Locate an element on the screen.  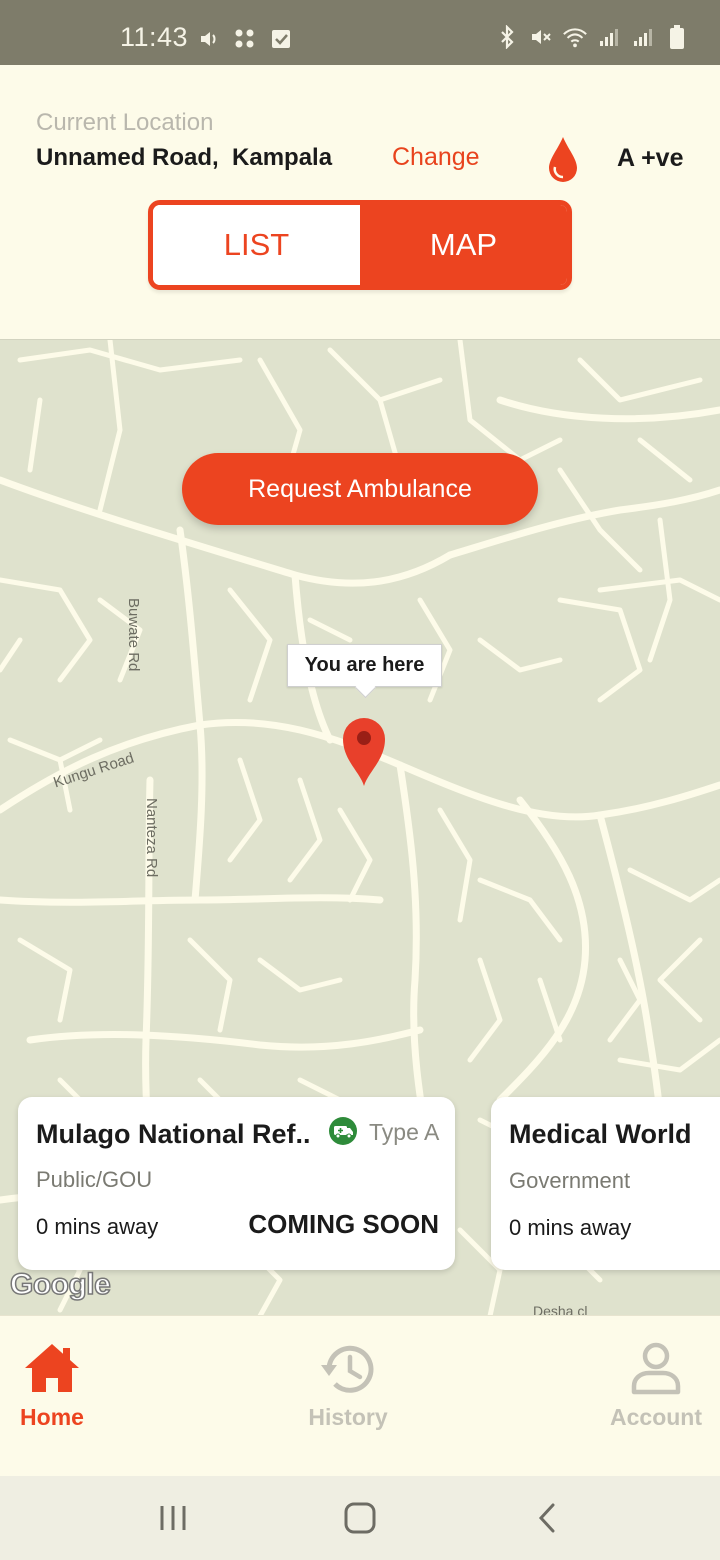
nav-home: Home is located at coordinates (52, 1384).